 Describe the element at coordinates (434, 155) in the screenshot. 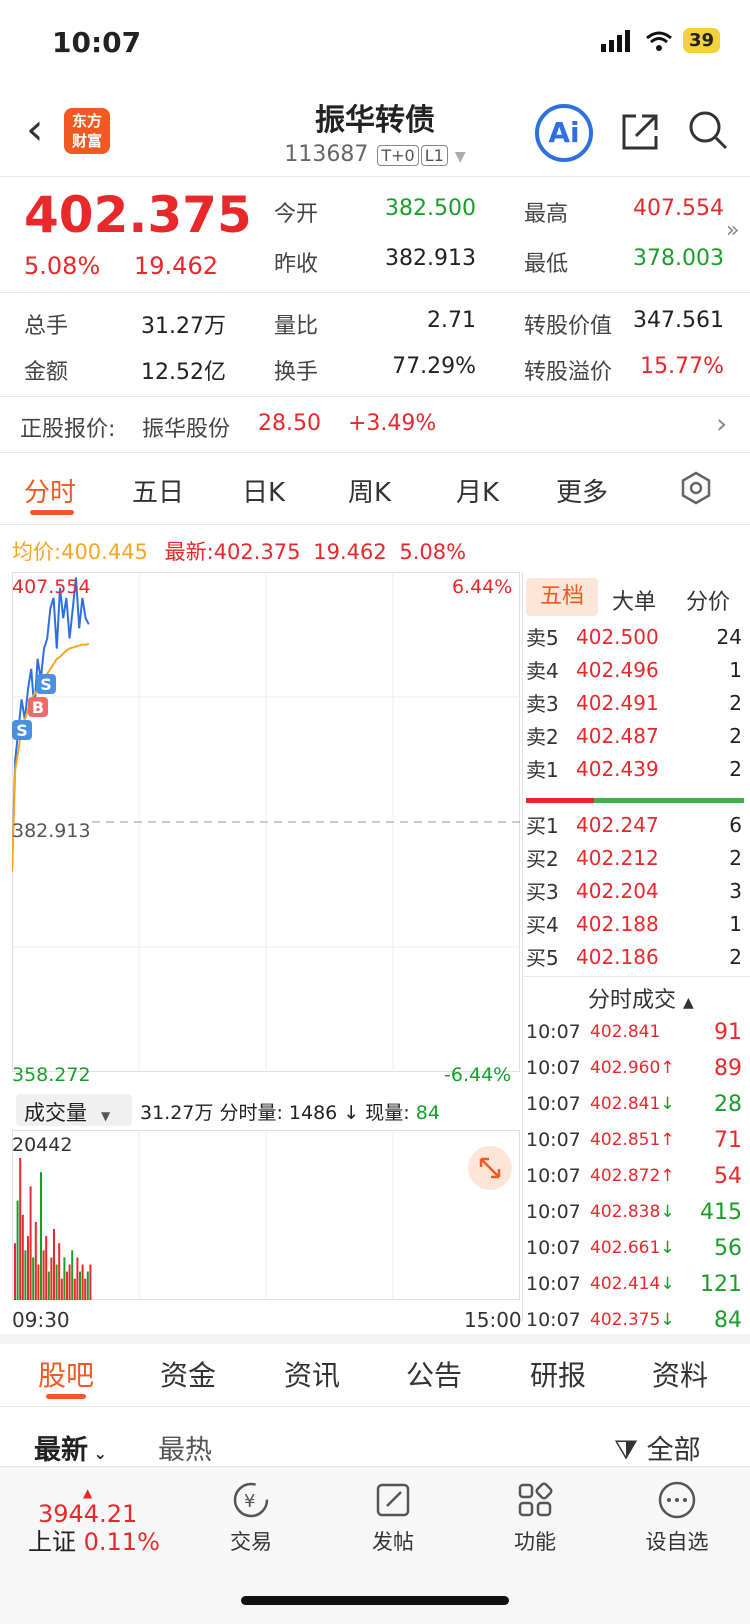

I see `level-tag: L1` at that location.